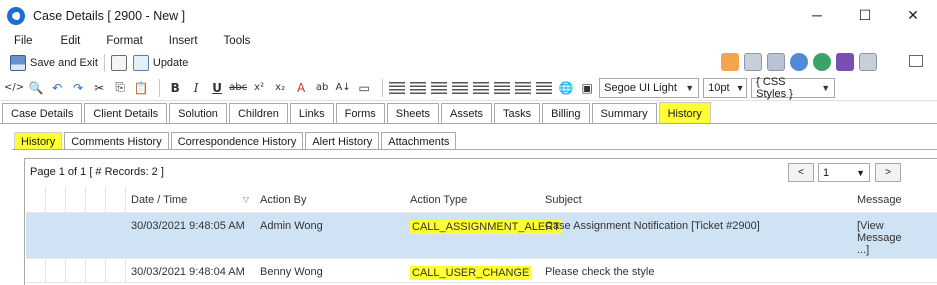  What do you see at coordinates (238, 88) in the screenshot?
I see `strikethrough-icon: abc` at bounding box center [238, 88].